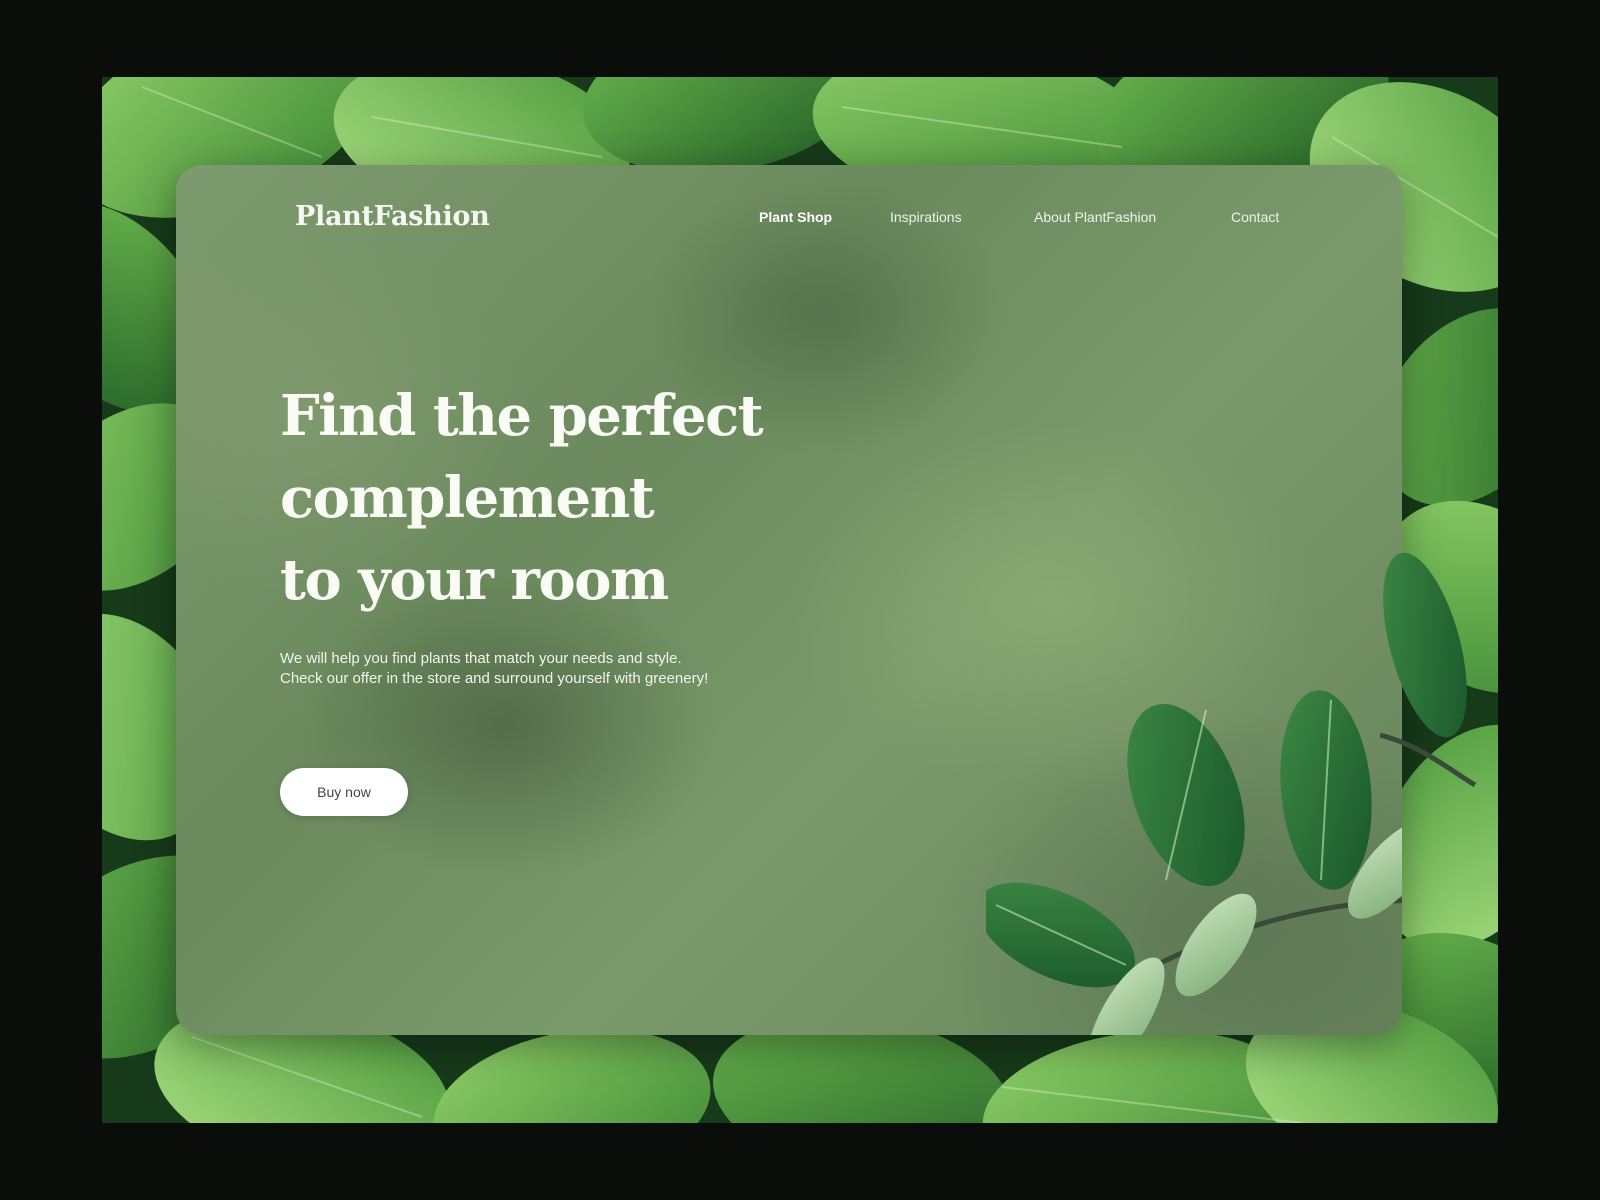 The height and width of the screenshot is (1200, 1600). I want to click on hero-title-line: to your room, so click(474, 580).